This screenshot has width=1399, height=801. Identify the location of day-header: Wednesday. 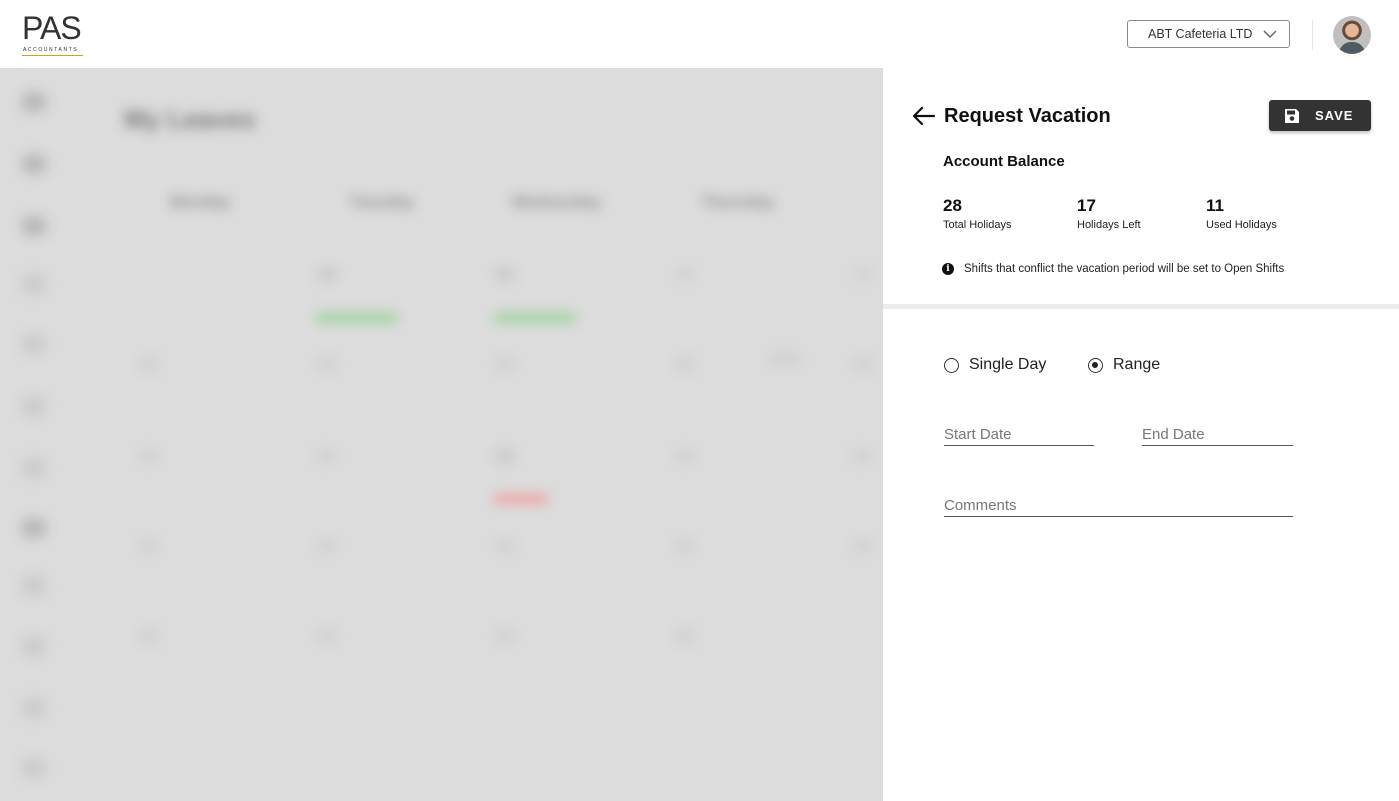
(556, 202).